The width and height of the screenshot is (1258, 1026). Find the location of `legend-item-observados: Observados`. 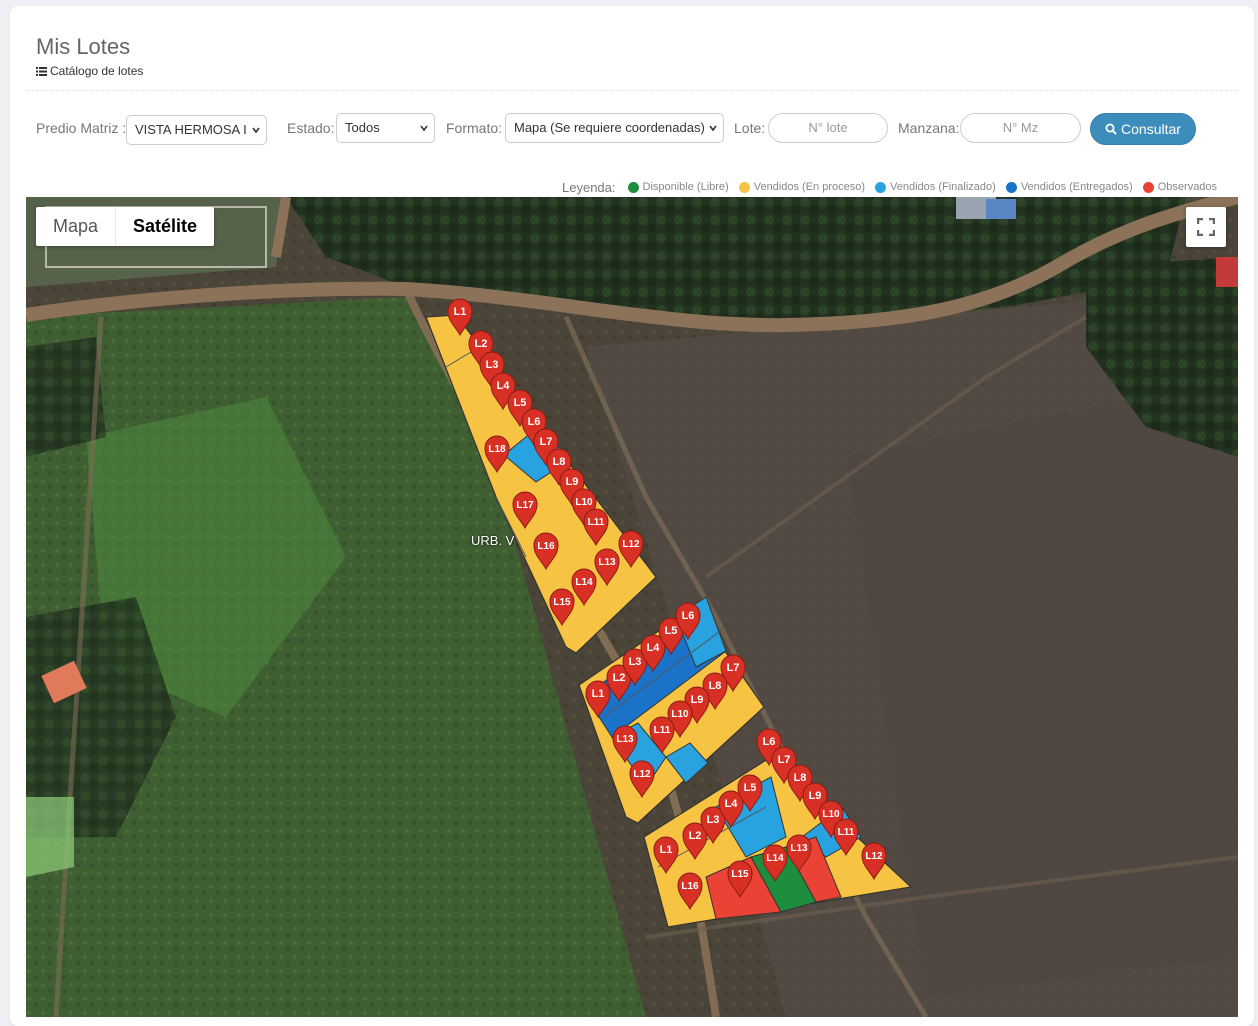

legend-item-observados: Observados is located at coordinates (1180, 187).